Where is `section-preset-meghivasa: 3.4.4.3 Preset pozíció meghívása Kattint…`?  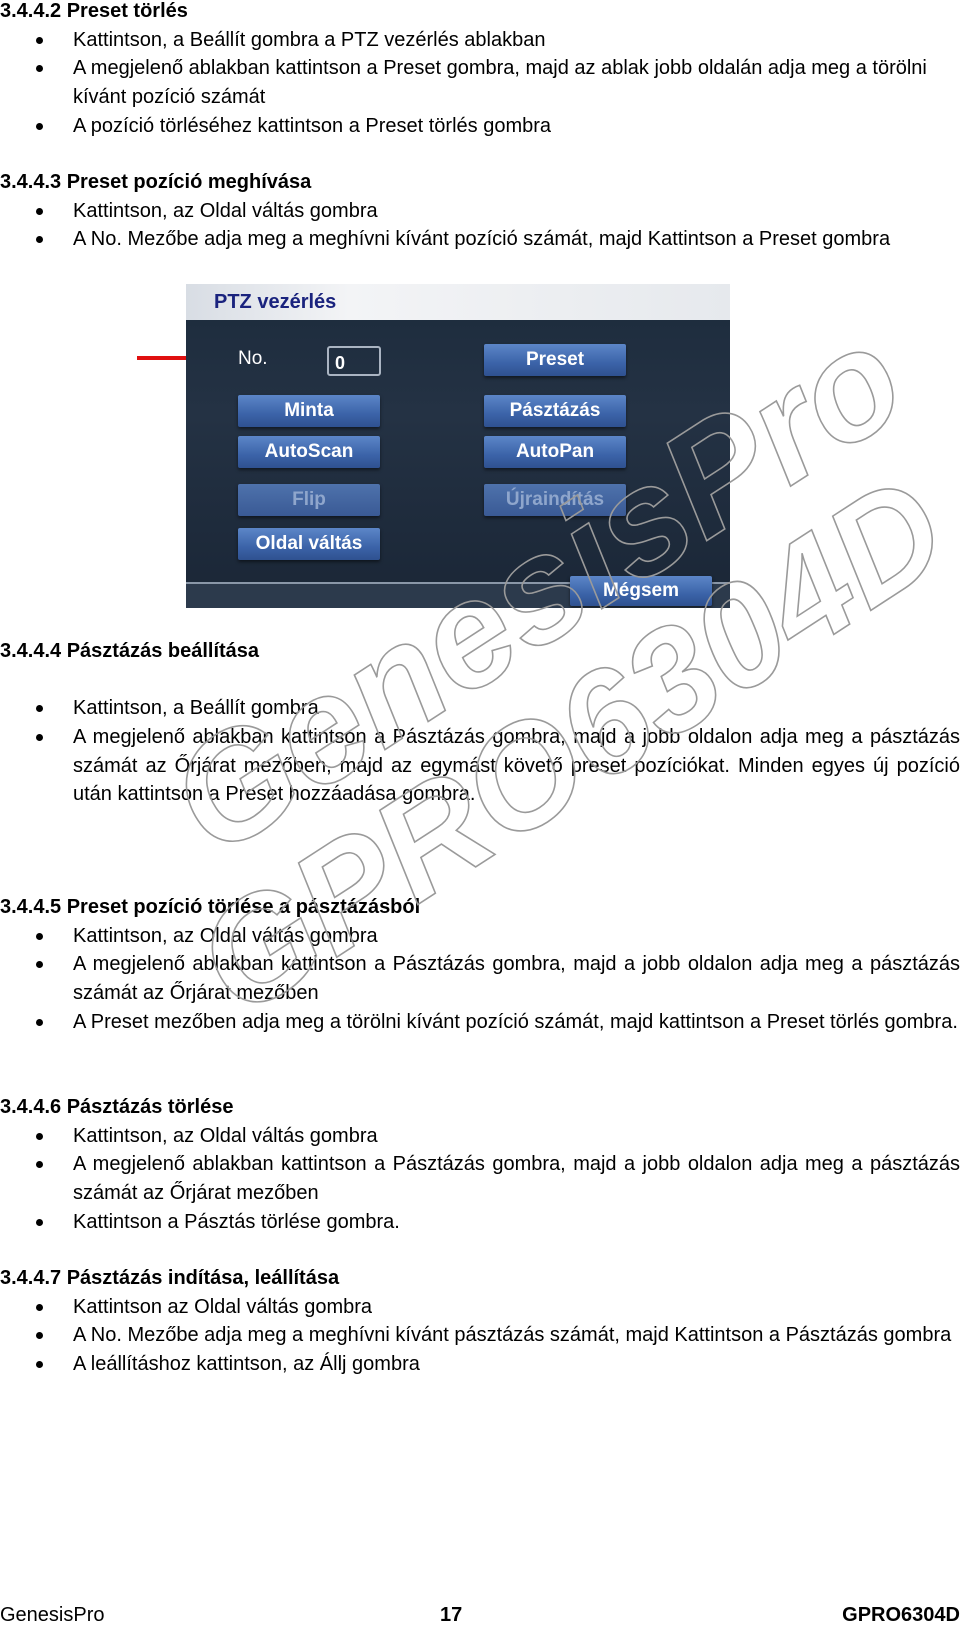
section-preset-meghivasa: 3.4.4.3 Preset pozíció meghívása Kattint… is located at coordinates (480, 211).